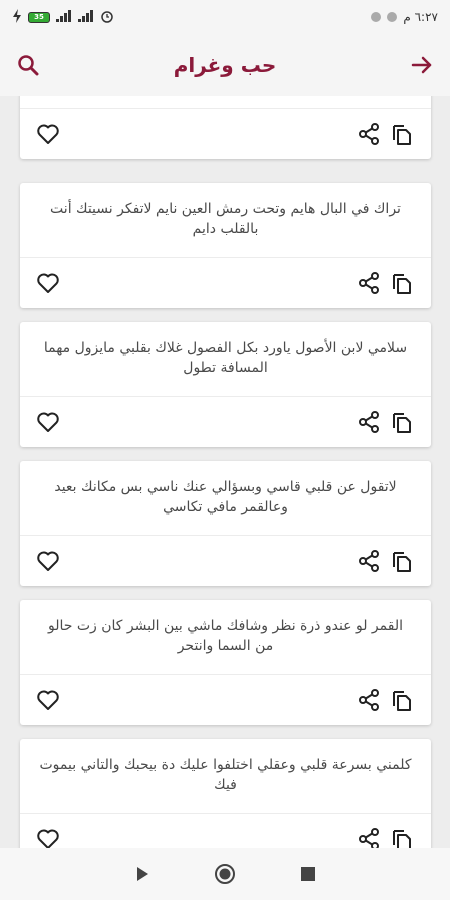 This screenshot has width=450, height=900. What do you see at coordinates (420, 17) in the screenshot?
I see `status-time: ٦:٢٧ م` at bounding box center [420, 17].